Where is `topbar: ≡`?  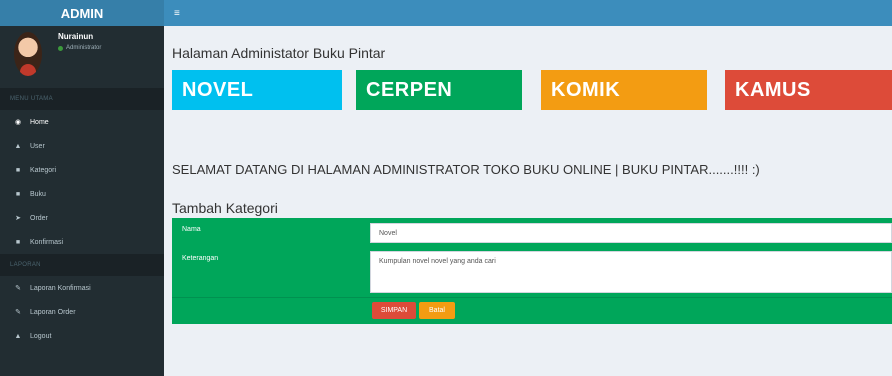 topbar: ≡ is located at coordinates (528, 13).